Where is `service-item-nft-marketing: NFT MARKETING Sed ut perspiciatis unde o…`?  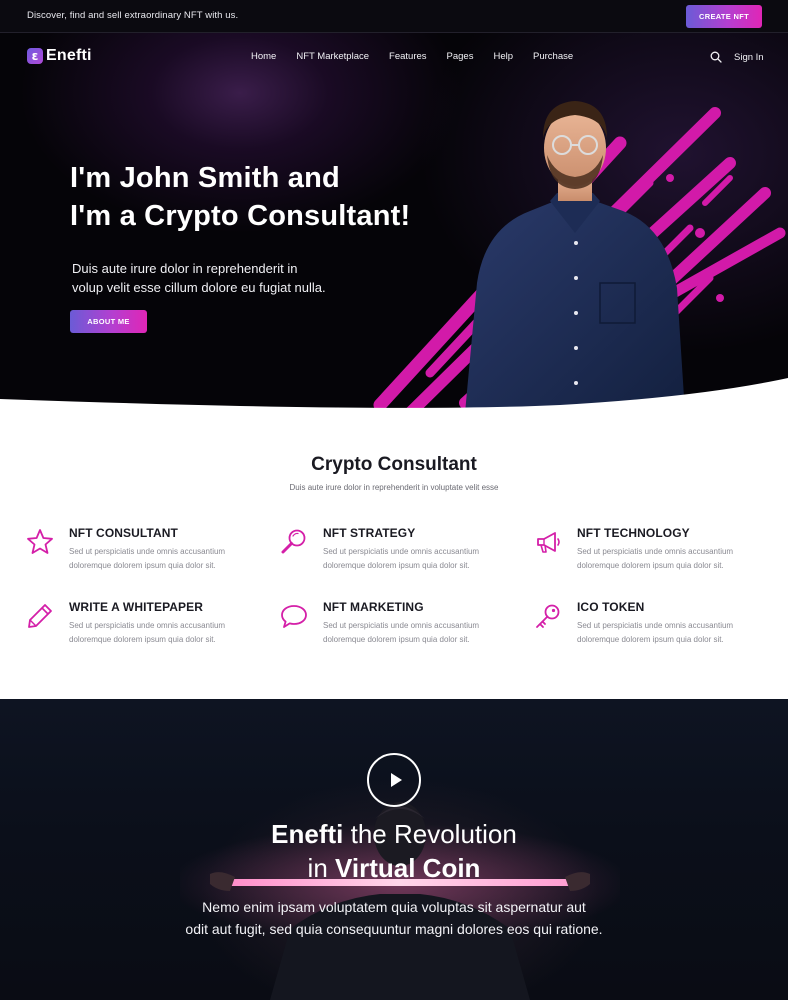
service-item-nft-marketing: NFT MARKETING Sed ut perspiciatis unde o… is located at coordinates (400, 625).